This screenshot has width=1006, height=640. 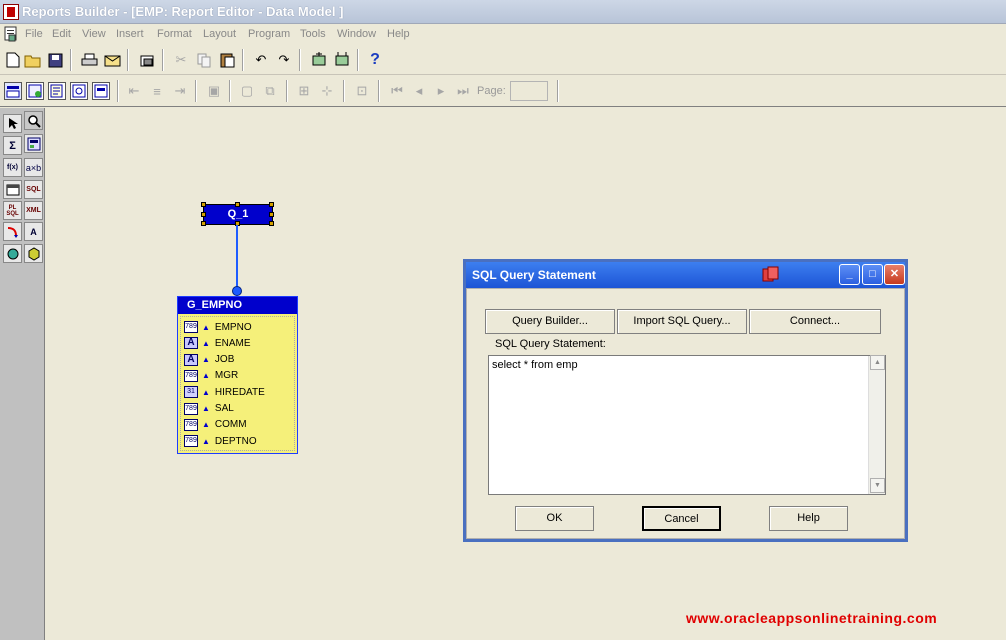 What do you see at coordinates (237, 256) in the screenshot?
I see `query-group-link` at bounding box center [237, 256].